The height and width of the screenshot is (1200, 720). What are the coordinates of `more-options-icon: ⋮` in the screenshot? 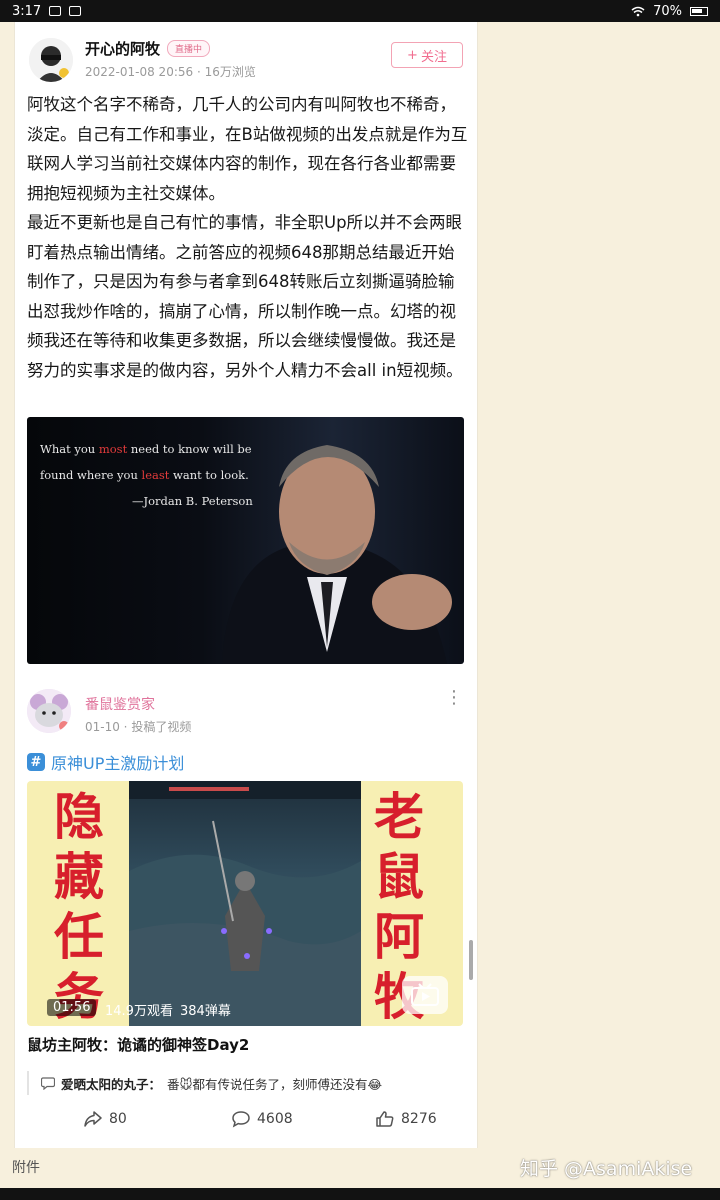 It's located at (454, 702).